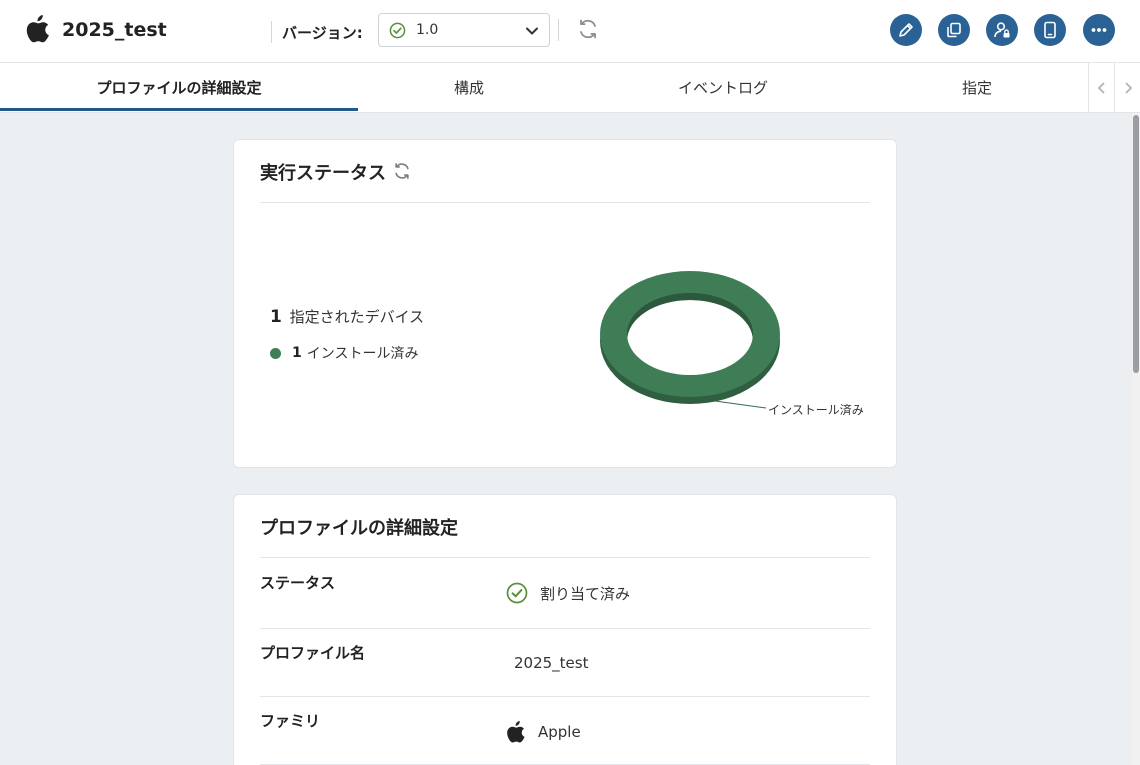 The height and width of the screenshot is (765, 1140). Describe the element at coordinates (323, 173) in the screenshot. I see `exec-status-title: 実行ステータス` at that location.